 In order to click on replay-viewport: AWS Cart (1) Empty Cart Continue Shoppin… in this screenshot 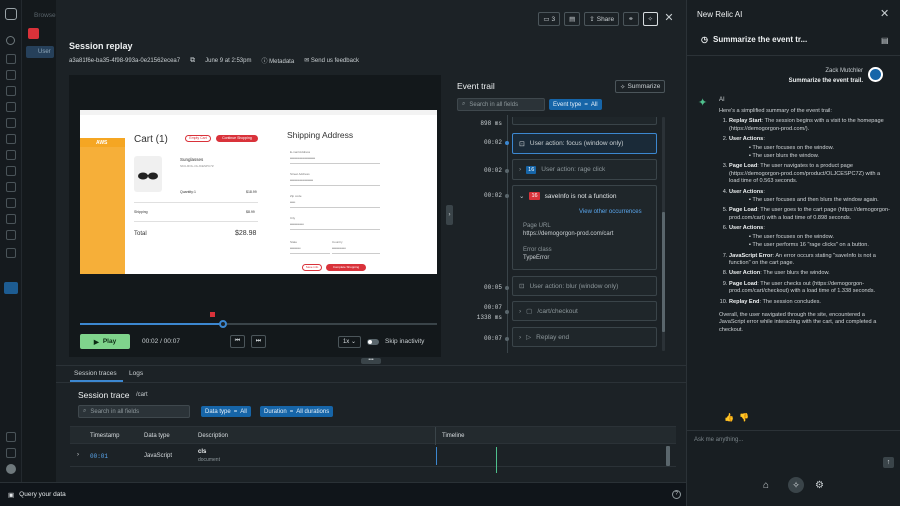, I will do `click(258, 192)`.